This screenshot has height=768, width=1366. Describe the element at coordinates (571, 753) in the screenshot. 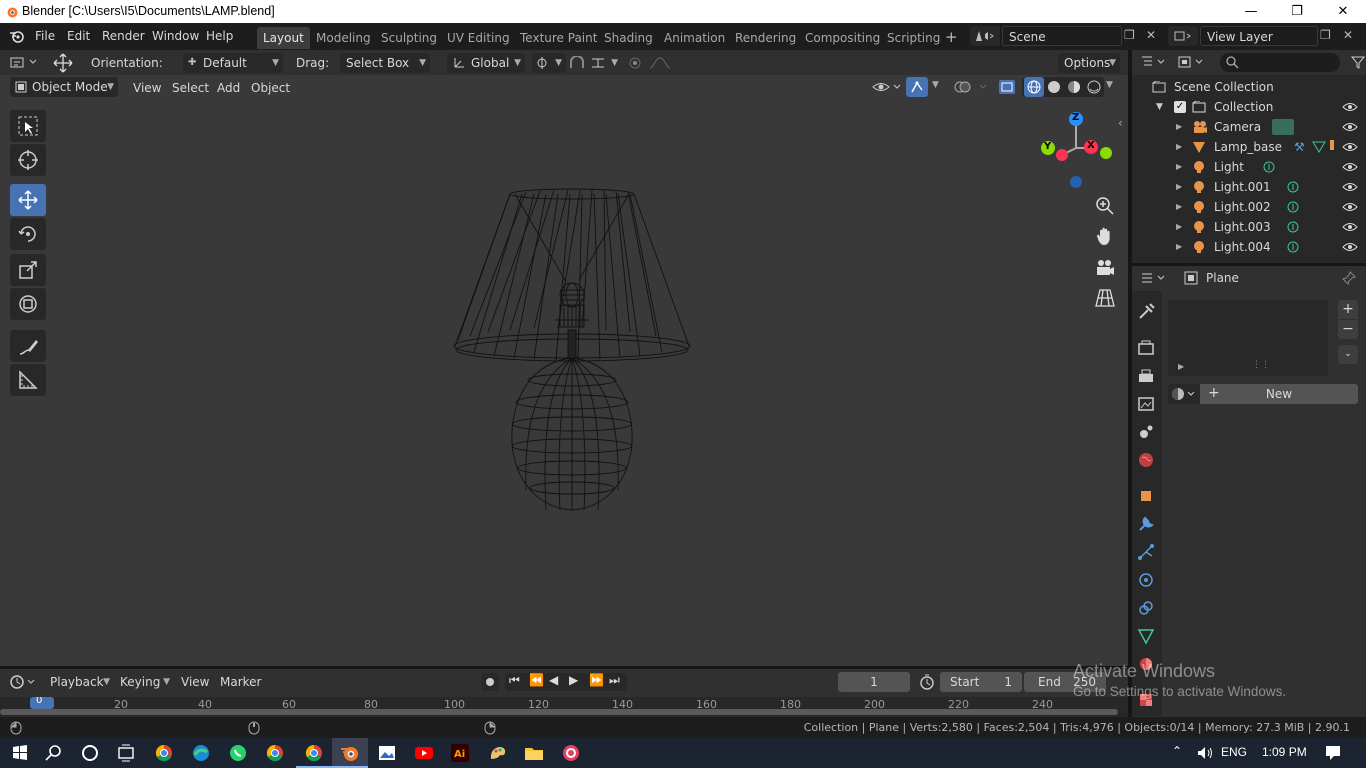

I see `app-circle-icon` at that location.